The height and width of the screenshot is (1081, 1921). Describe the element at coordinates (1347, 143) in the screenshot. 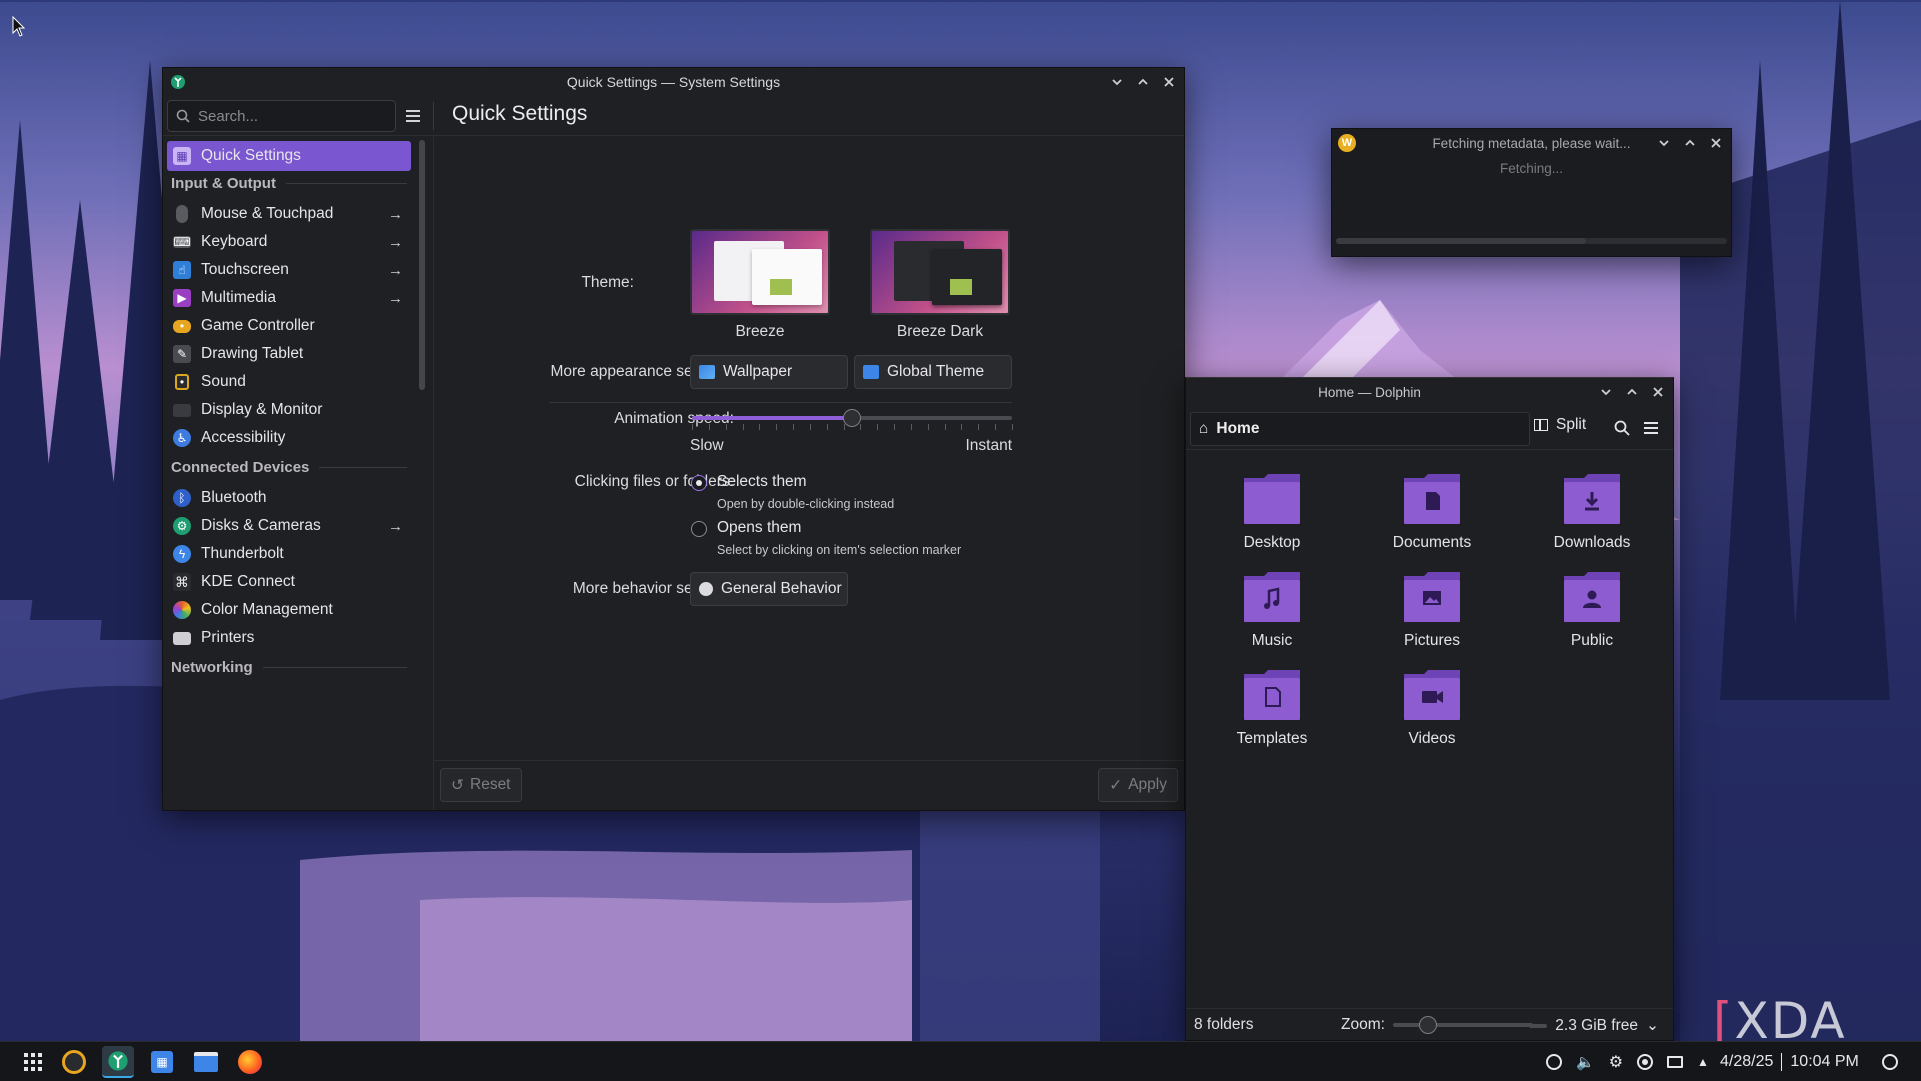

I see `app-icon: W` at that location.